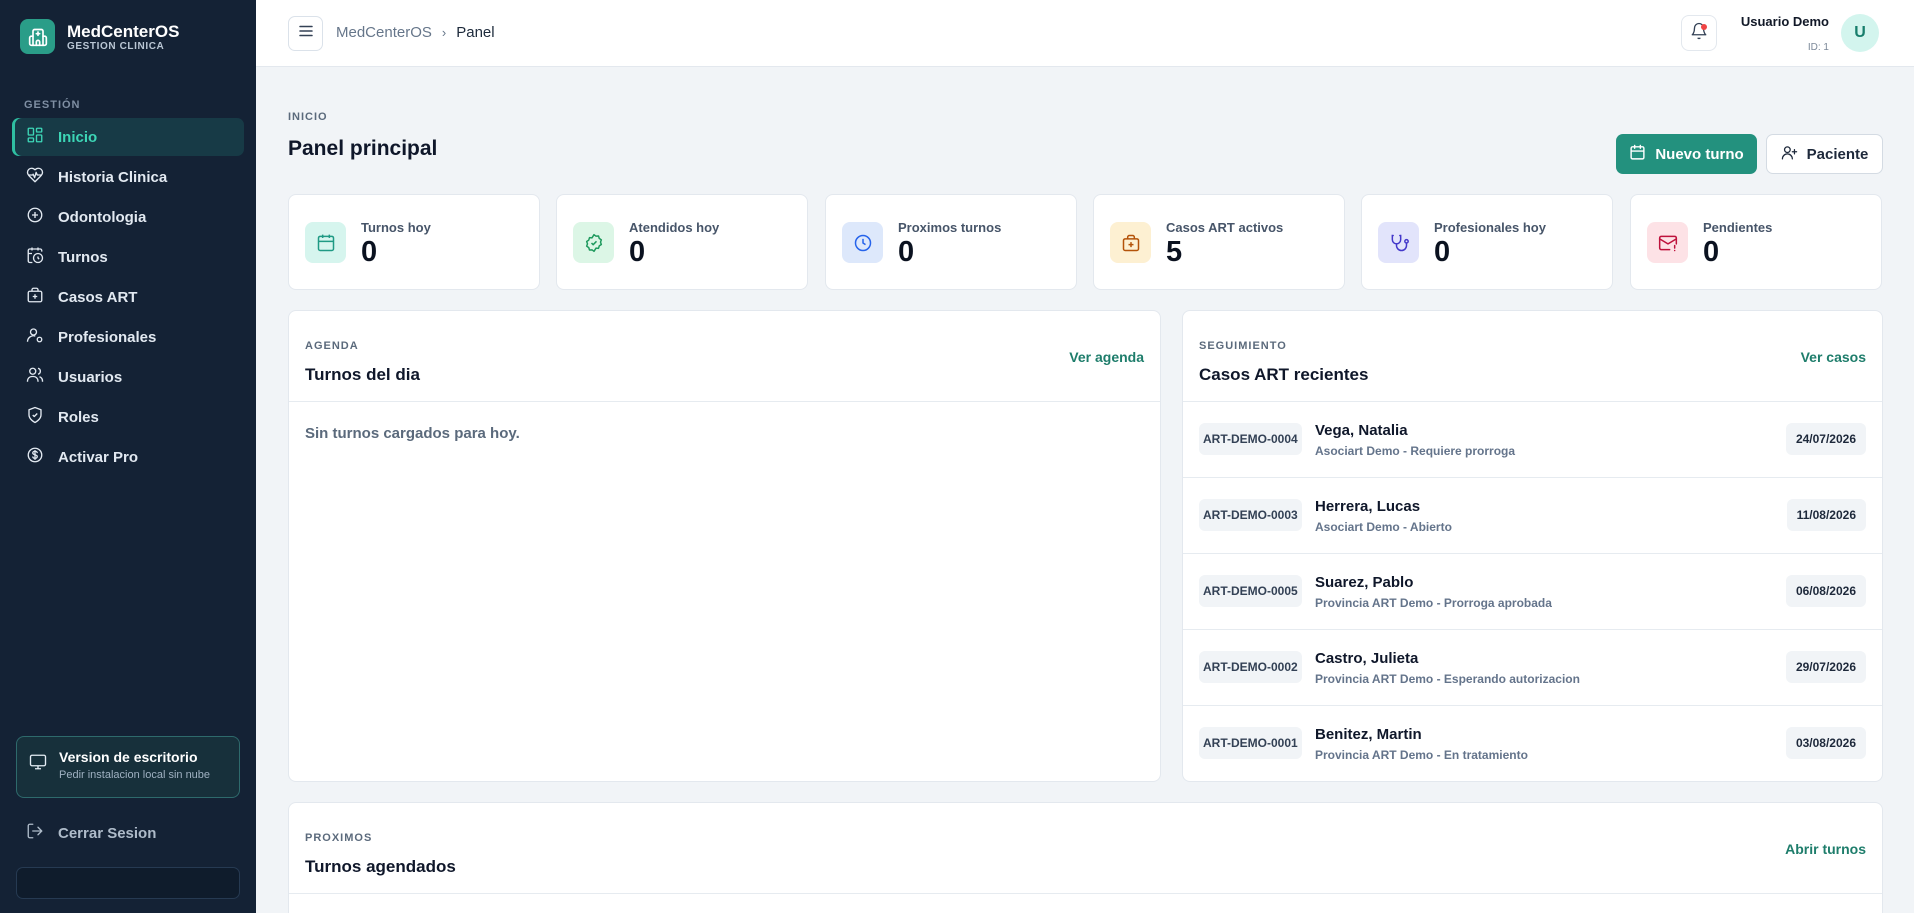  I want to click on user-id: ID: 1, so click(1818, 47).